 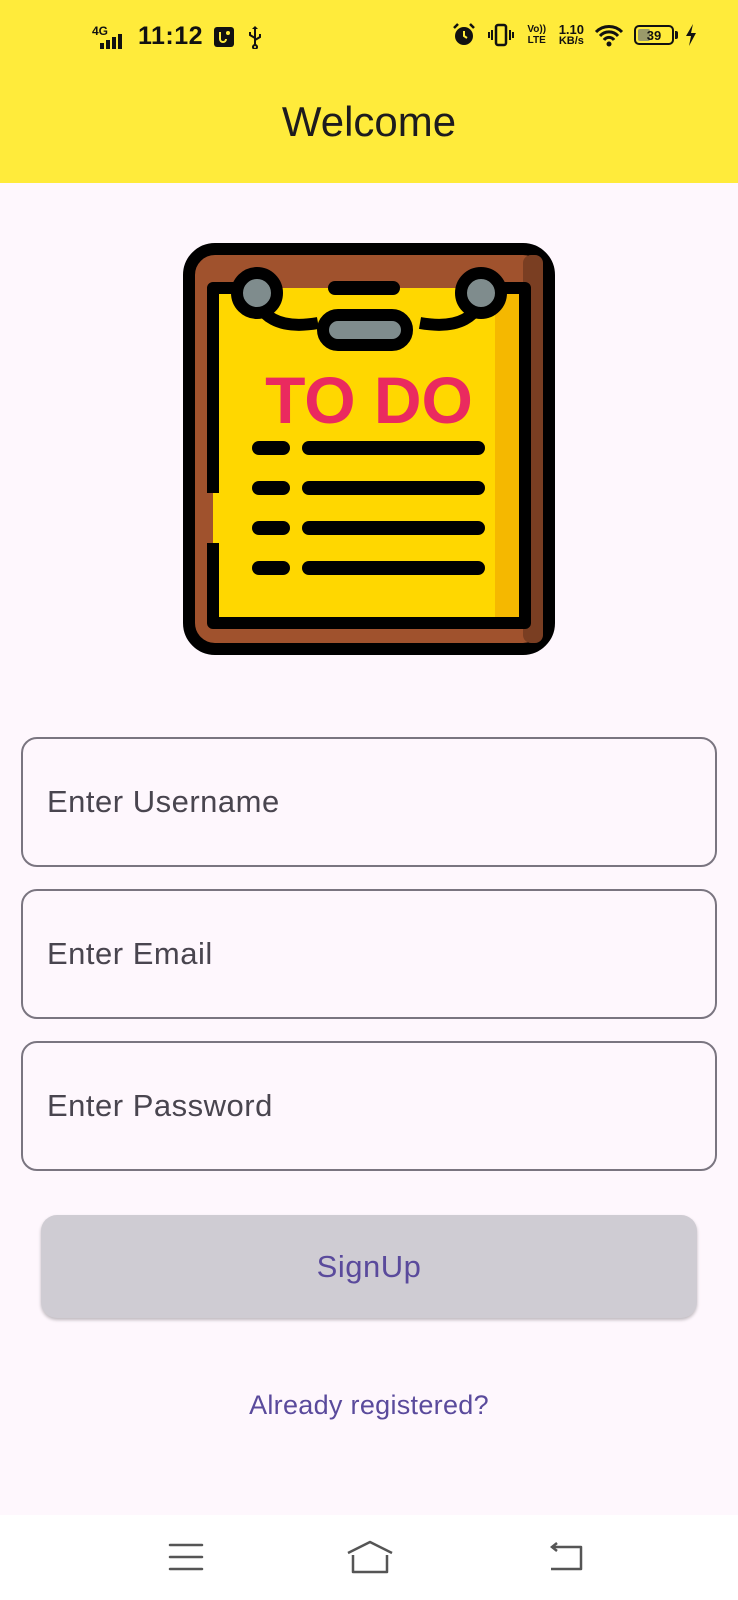 I want to click on alarm-icon, so click(x=463, y=34).